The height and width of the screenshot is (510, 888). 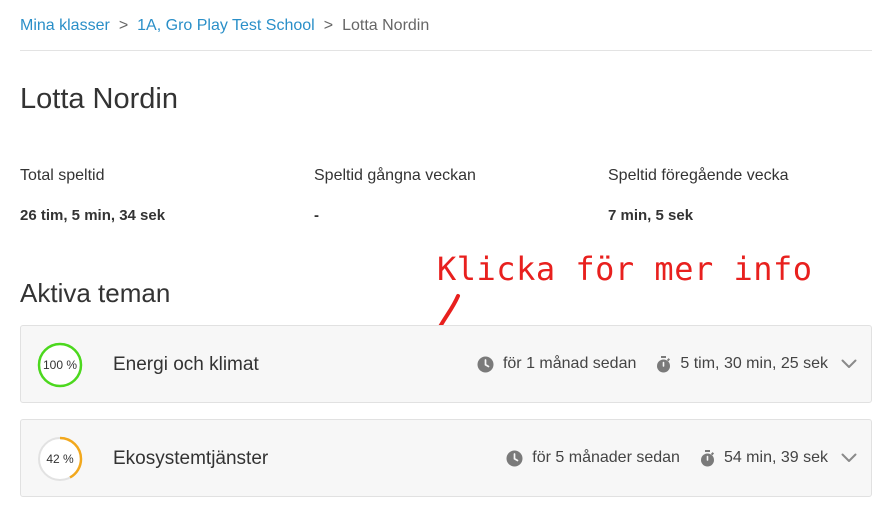 I want to click on stat-total-playtime: Total speltid 26 tim, 5 min, 34 sek, so click(x=92, y=195).